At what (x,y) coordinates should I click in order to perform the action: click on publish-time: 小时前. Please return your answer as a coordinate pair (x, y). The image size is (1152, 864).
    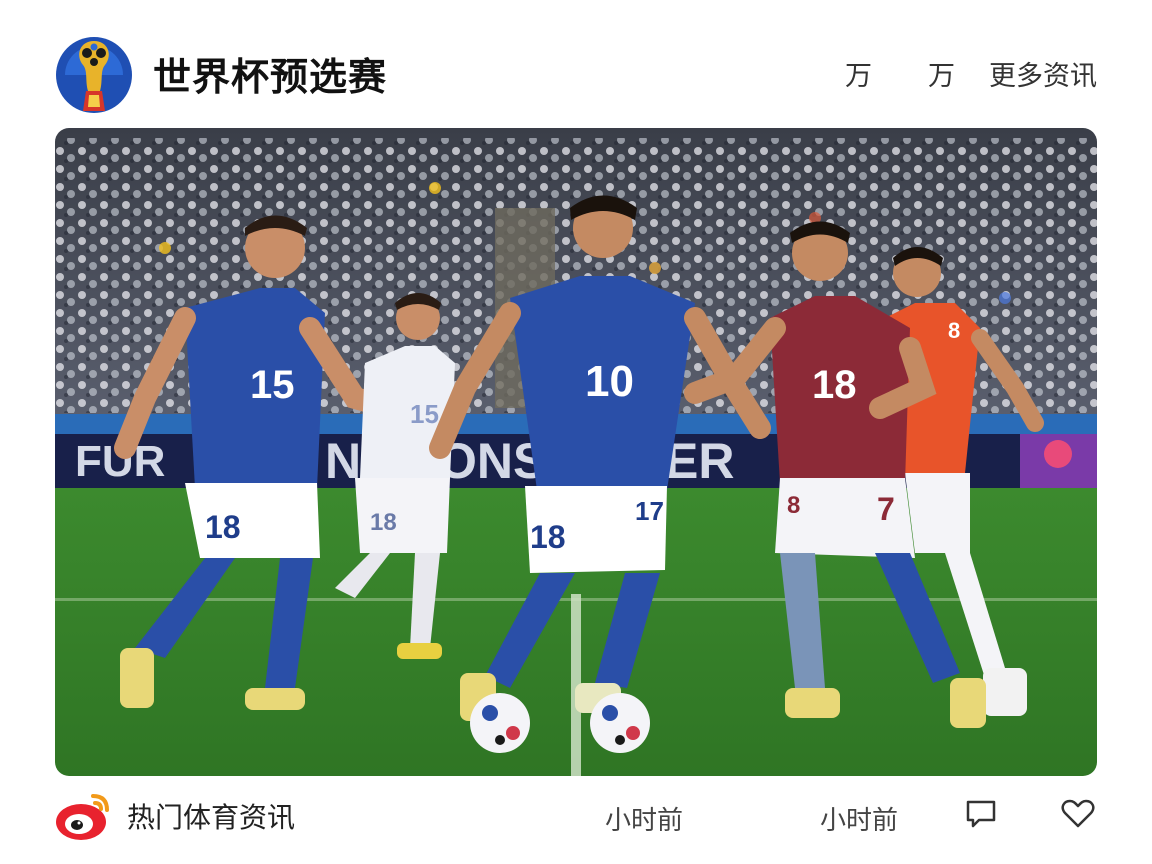
    Looking at the image, I should click on (644, 821).